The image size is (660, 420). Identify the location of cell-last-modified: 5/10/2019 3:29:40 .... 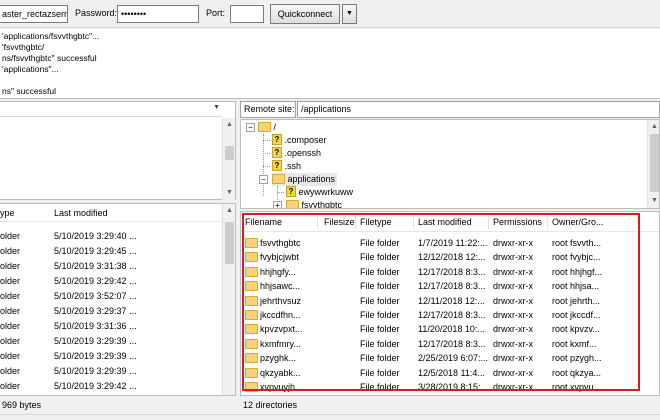
(95, 236).